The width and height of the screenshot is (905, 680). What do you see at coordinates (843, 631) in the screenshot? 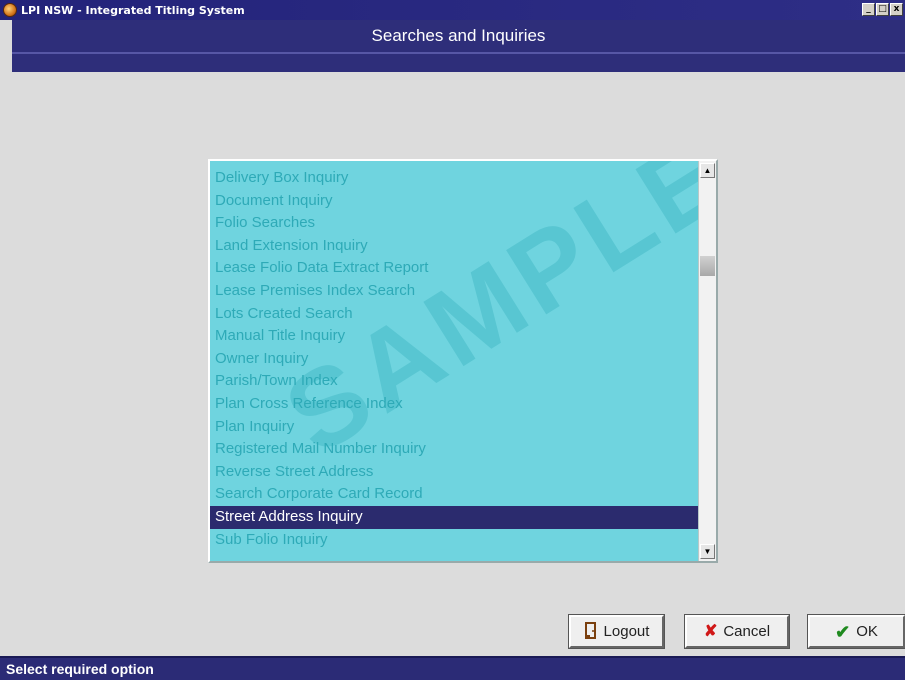
I see `checkmark-icon: ✔` at bounding box center [843, 631].